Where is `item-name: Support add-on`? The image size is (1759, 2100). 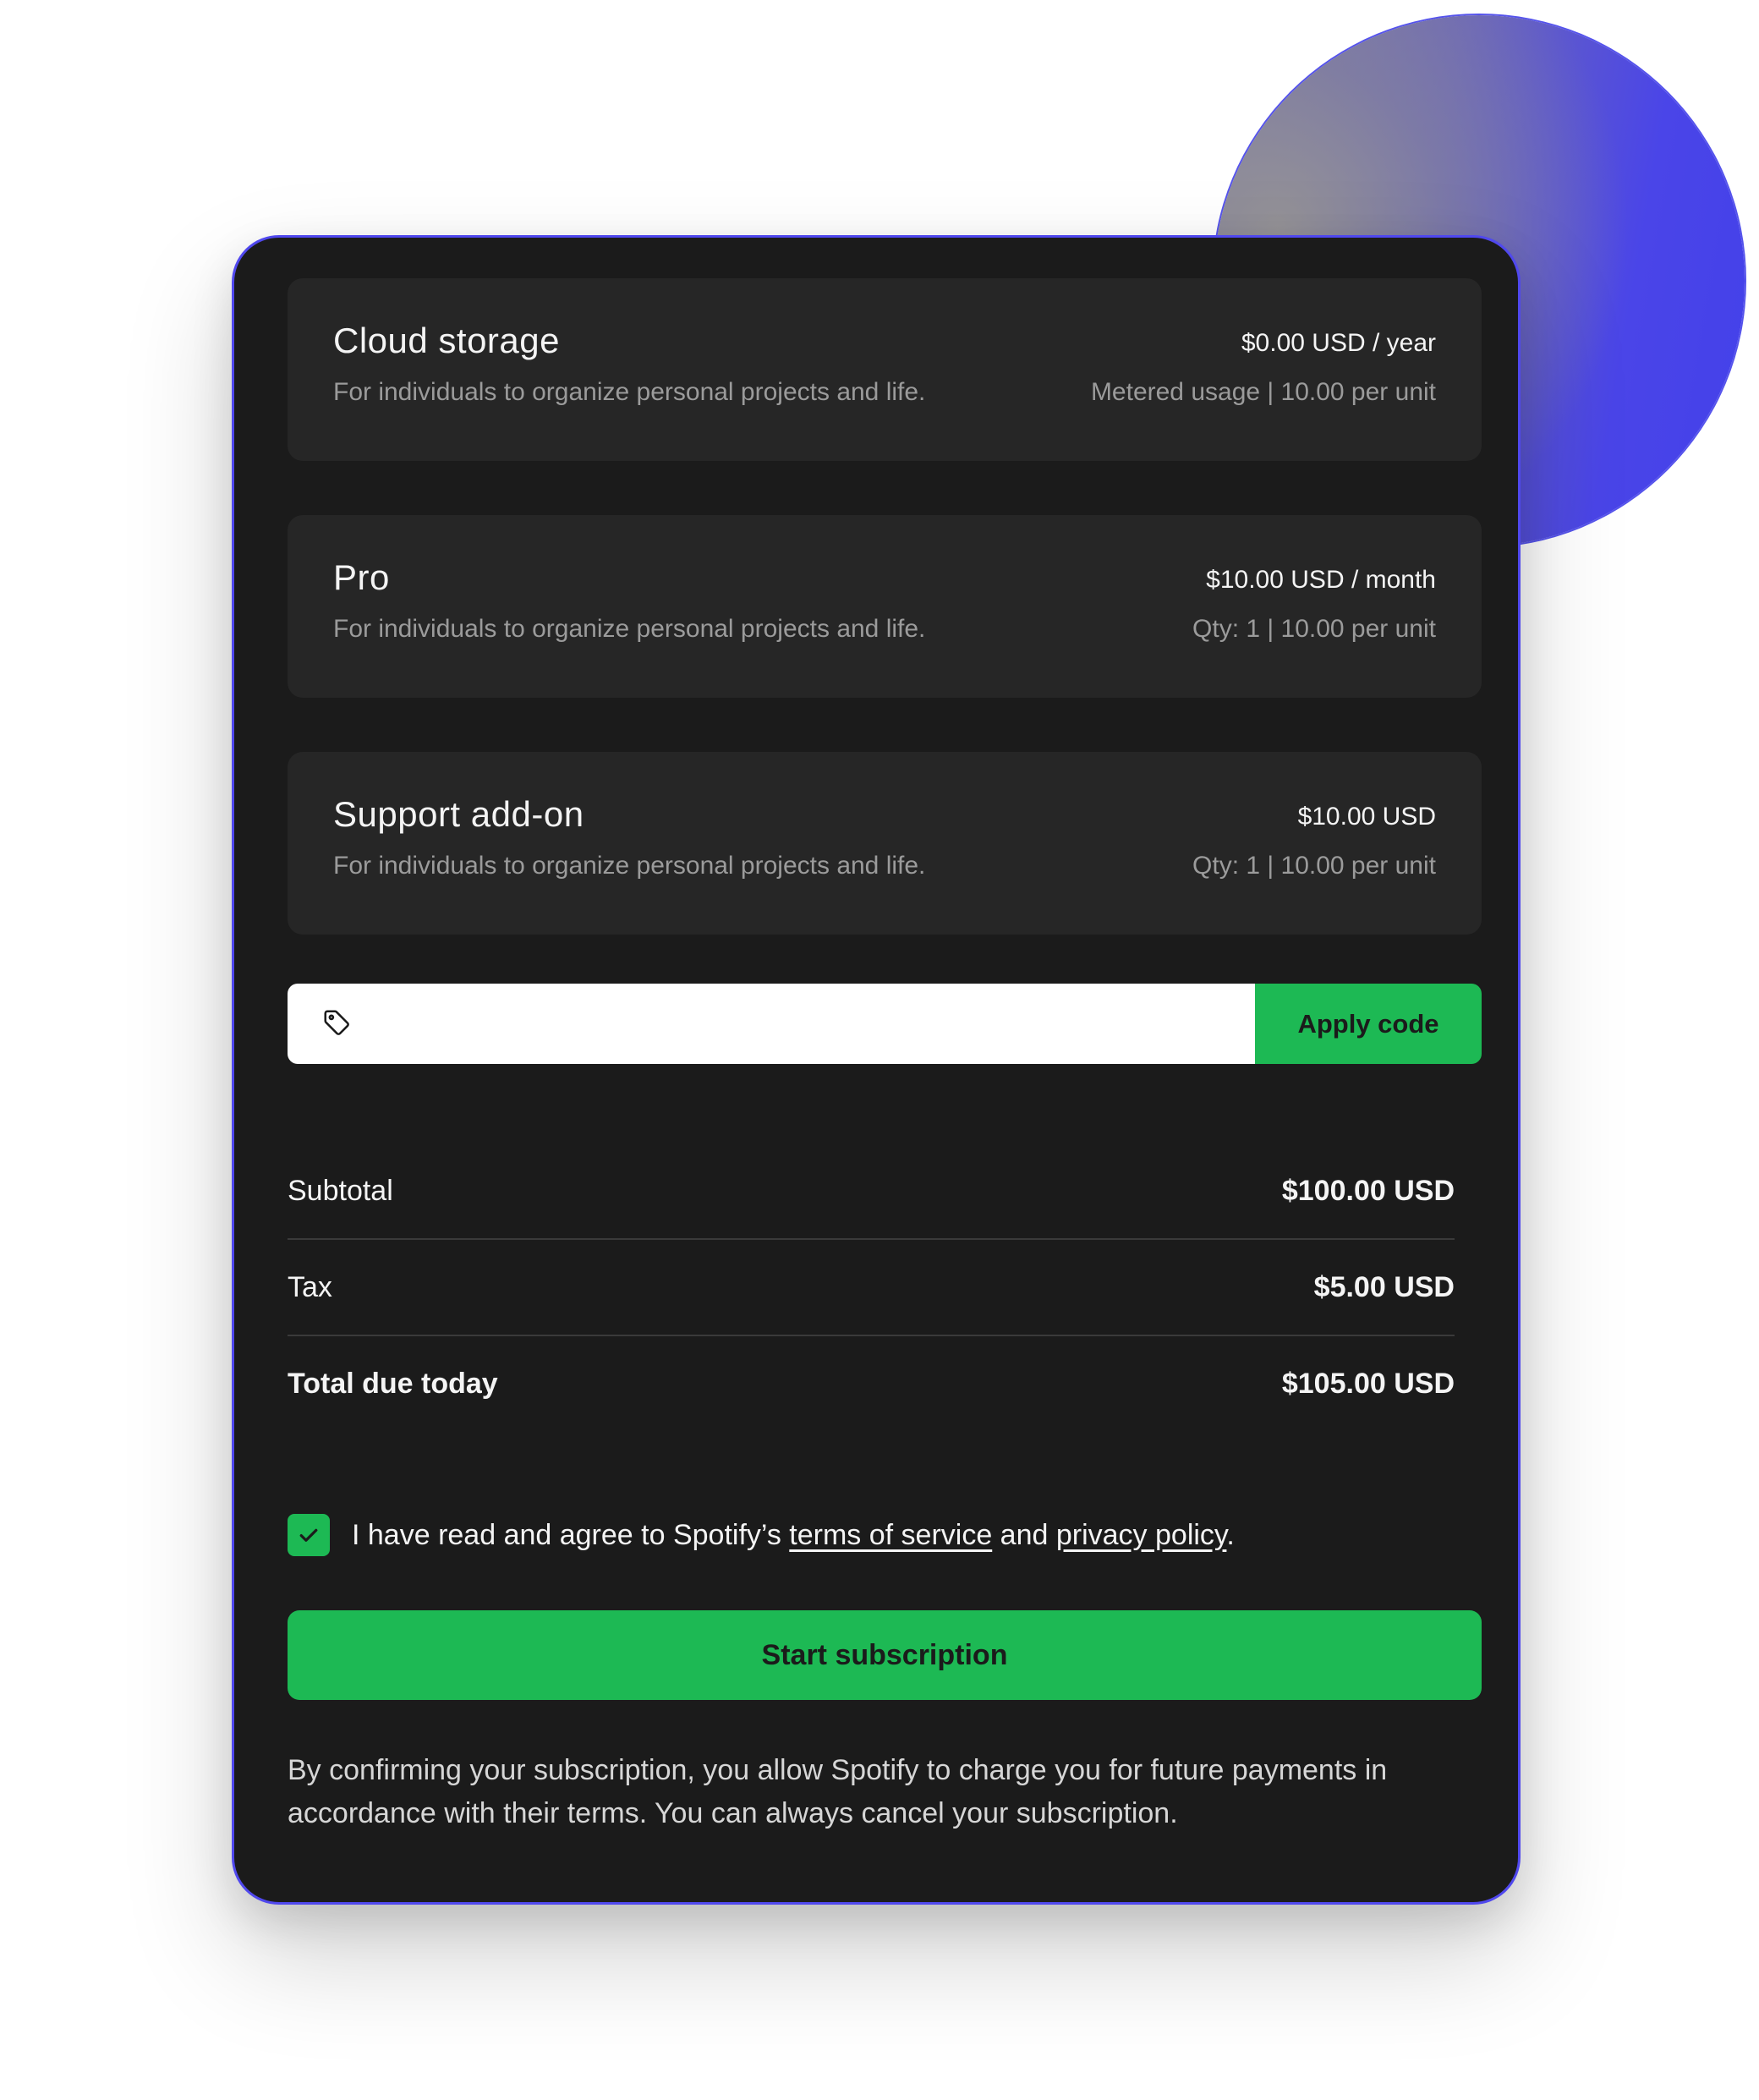 item-name: Support add-on is located at coordinates (458, 814).